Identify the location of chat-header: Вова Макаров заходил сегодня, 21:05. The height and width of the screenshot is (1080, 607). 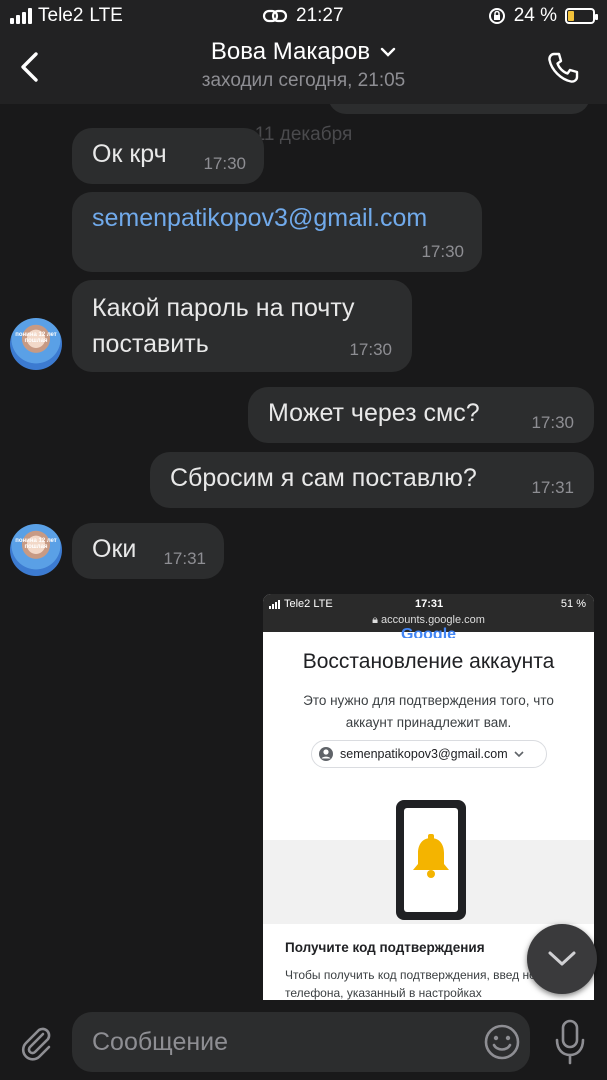
(303, 68).